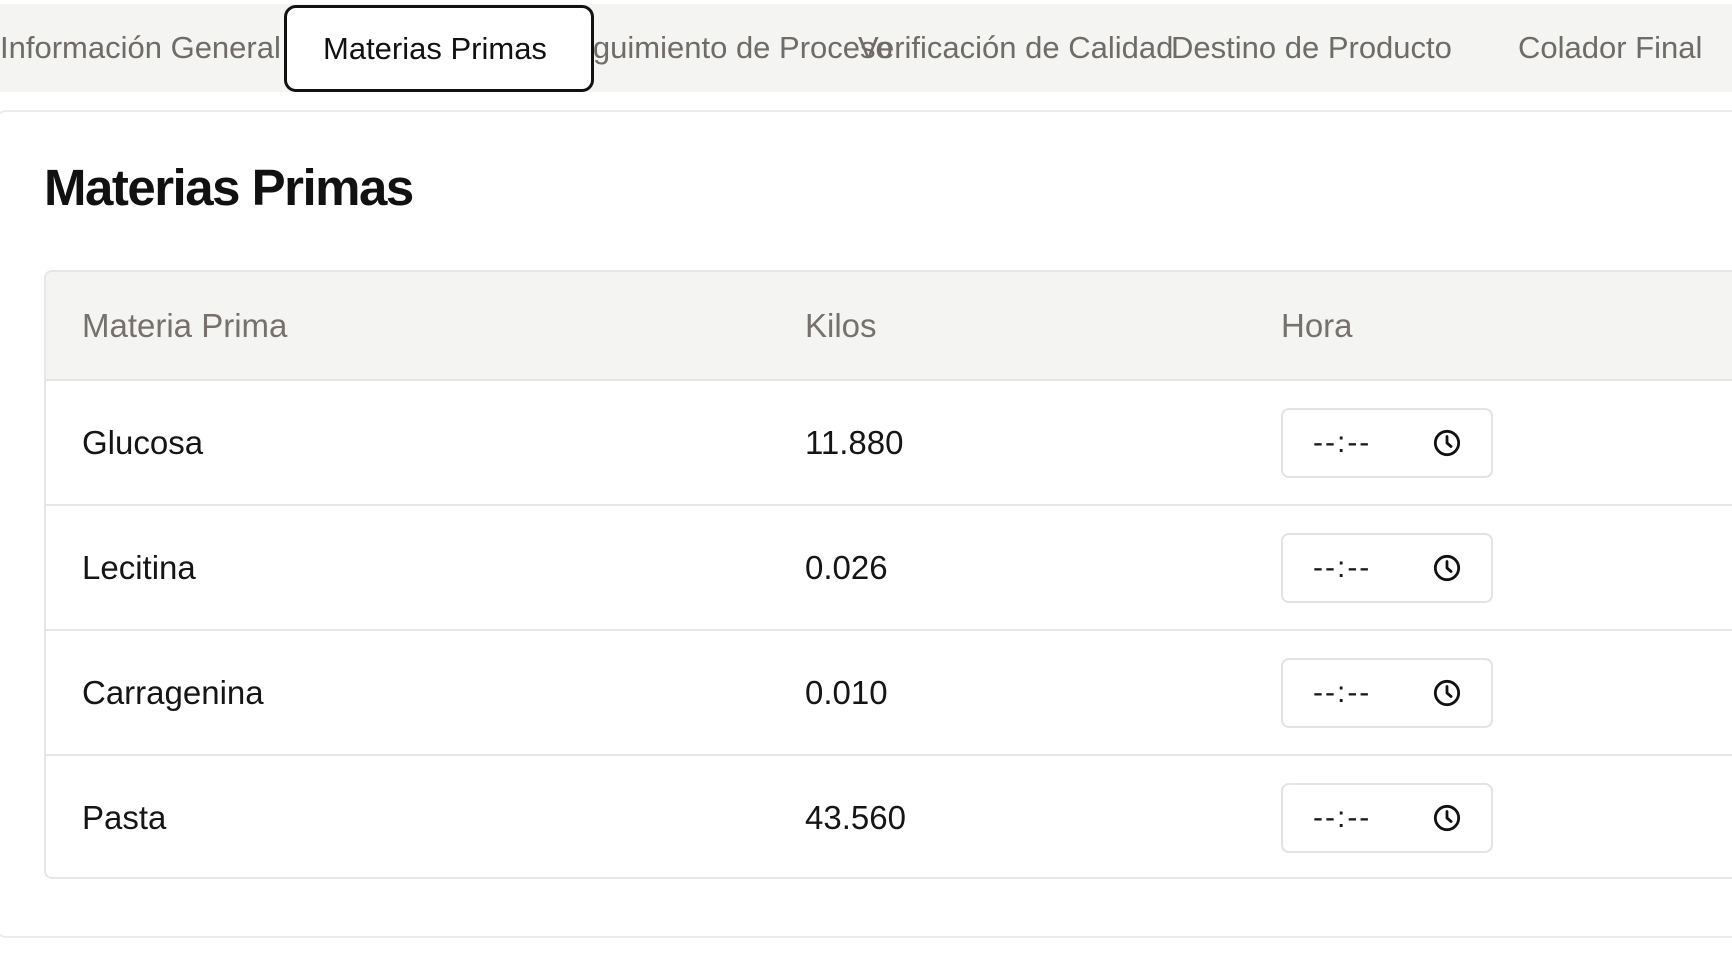 The image size is (1732, 972). What do you see at coordinates (846, 692) in the screenshot?
I see `cell-kilos: 0.010` at bounding box center [846, 692].